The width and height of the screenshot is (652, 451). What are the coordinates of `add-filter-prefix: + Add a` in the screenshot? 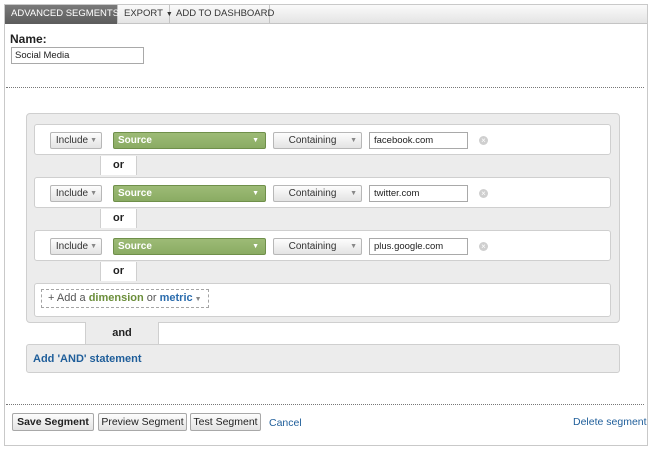 It's located at (67, 298).